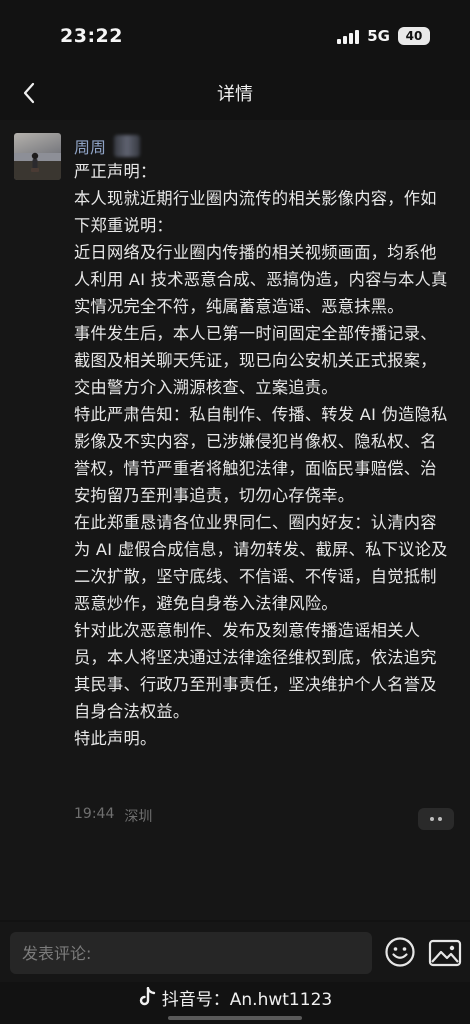 This screenshot has width=470, height=1024. I want to click on douyin-watermark: 抖音号：An.hwt1123, so click(235, 997).